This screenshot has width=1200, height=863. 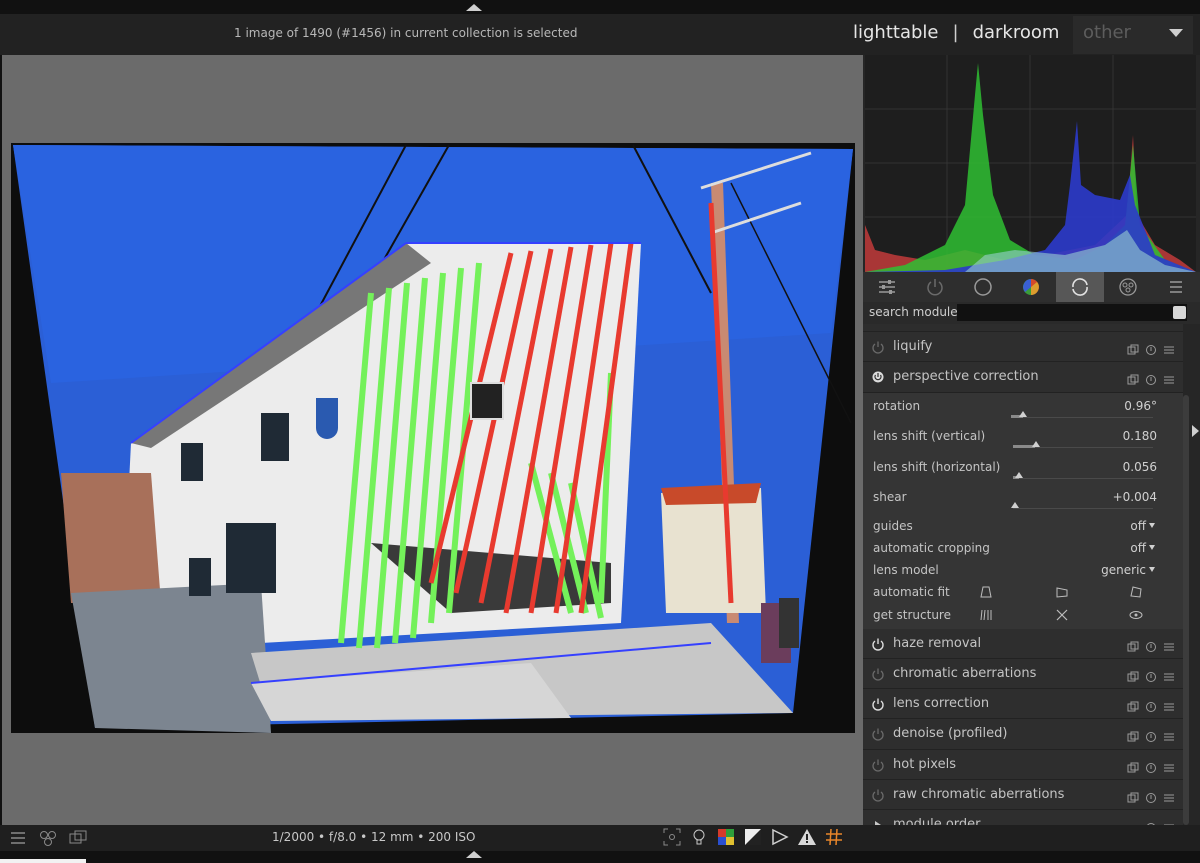 What do you see at coordinates (1023, 795) in the screenshot?
I see `module-raw-chromatic-aberrations: raw chromatic aberrations` at bounding box center [1023, 795].